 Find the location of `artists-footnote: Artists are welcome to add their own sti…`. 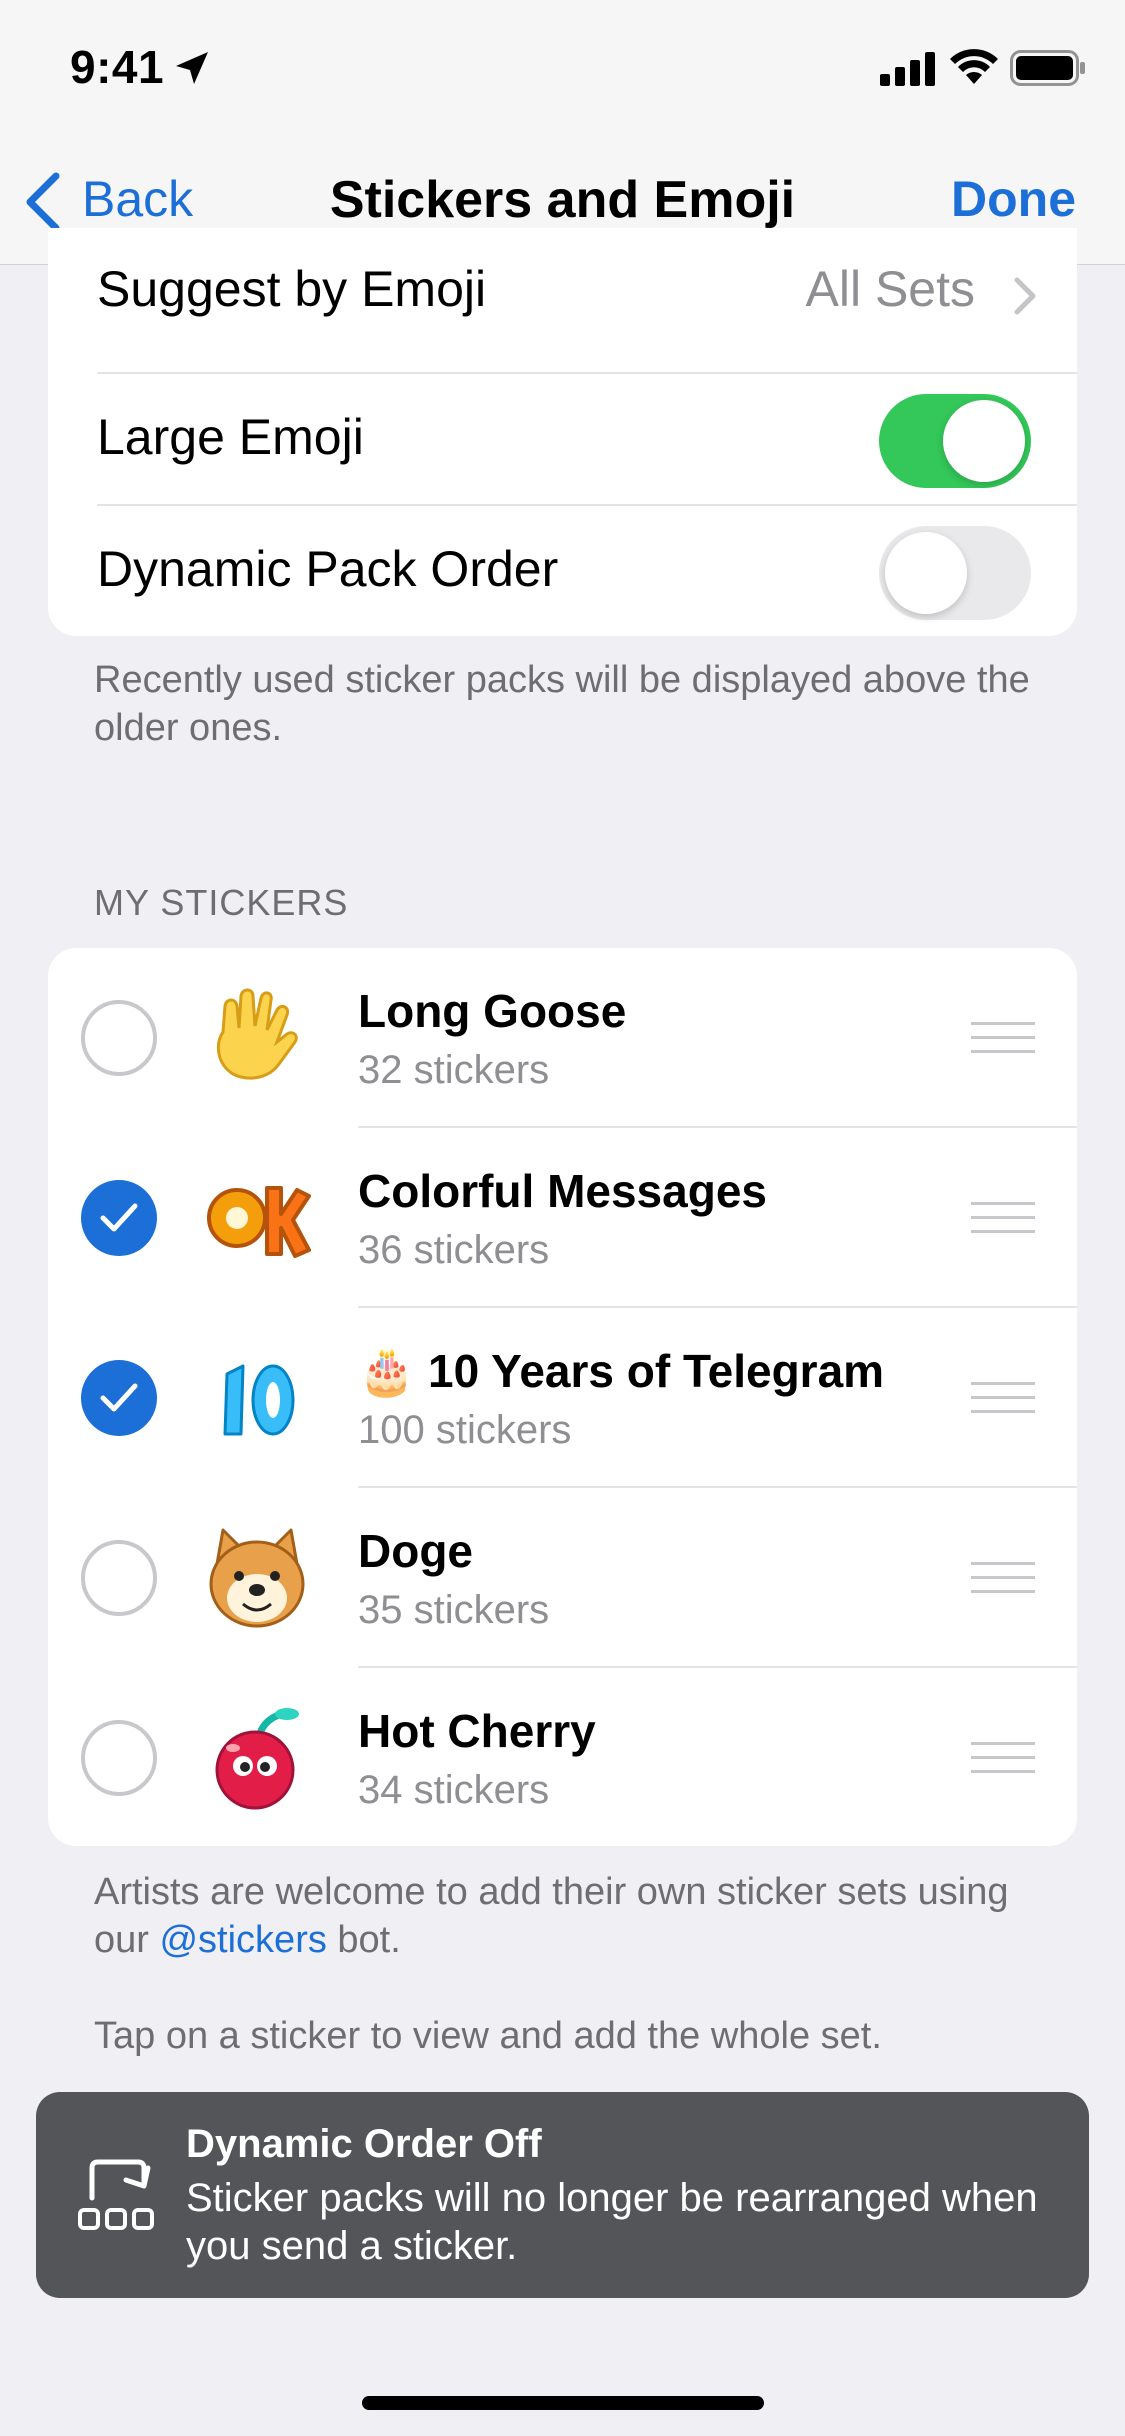

artists-footnote: Artists are welcome to add their own sti… is located at coordinates (574, 1916).